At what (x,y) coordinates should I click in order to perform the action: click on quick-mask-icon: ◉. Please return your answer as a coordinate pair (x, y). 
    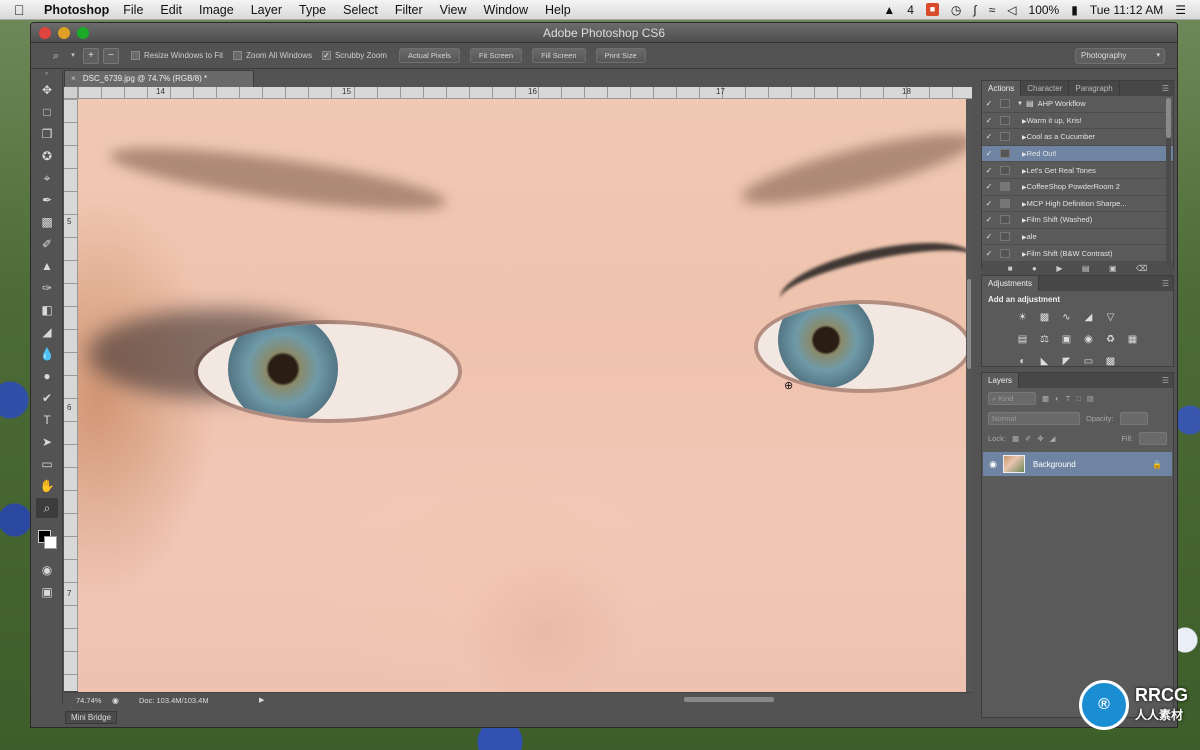
    Looking at the image, I should click on (47, 570).